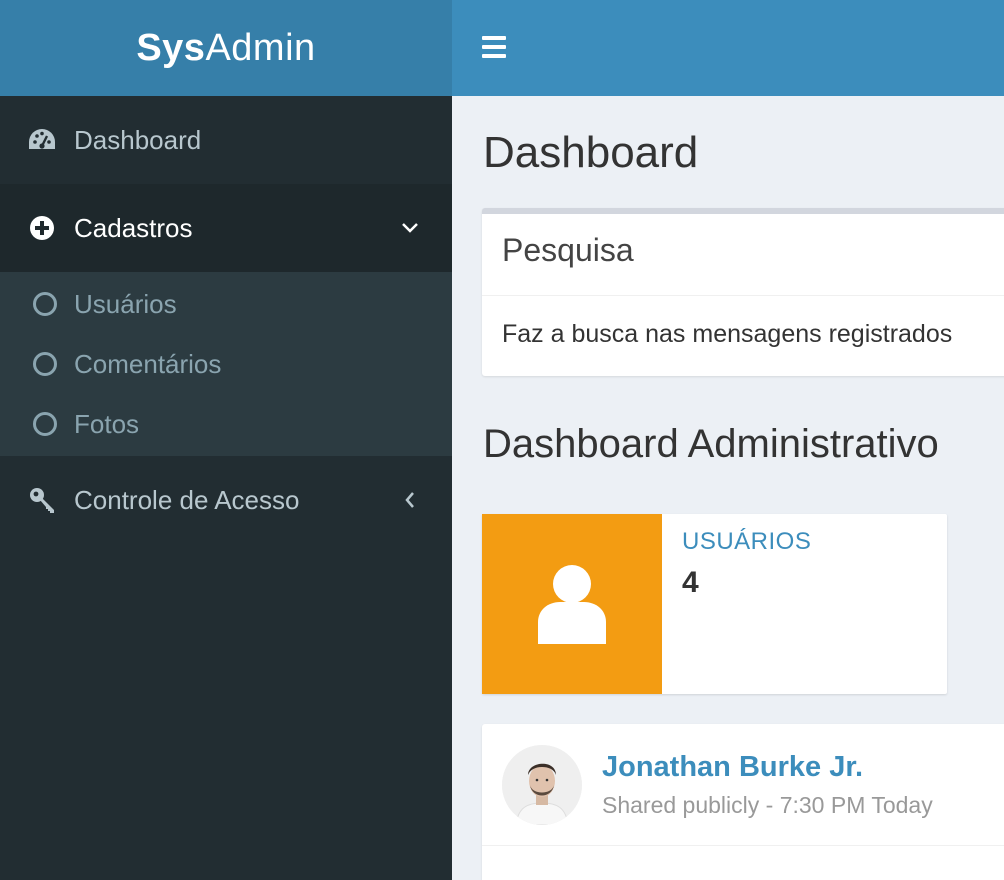 Image resolution: width=1004 pixels, height=880 pixels. Describe the element at coordinates (542, 784) in the screenshot. I see `avatar` at that location.